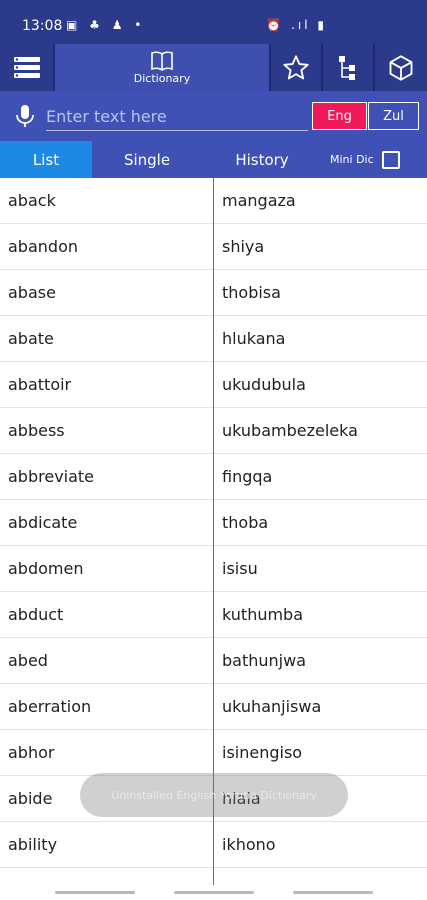  I want to click on mini-dic-toggle: Mini Dic, so click(365, 159).